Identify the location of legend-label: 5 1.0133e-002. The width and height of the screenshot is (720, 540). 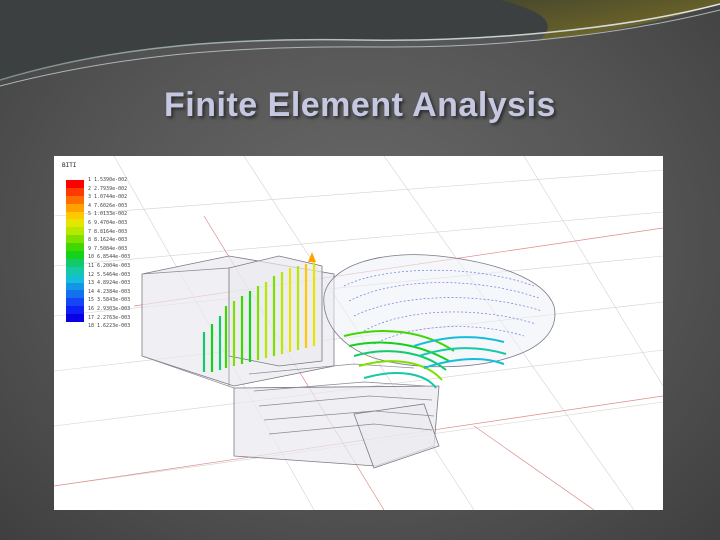
(108, 214).